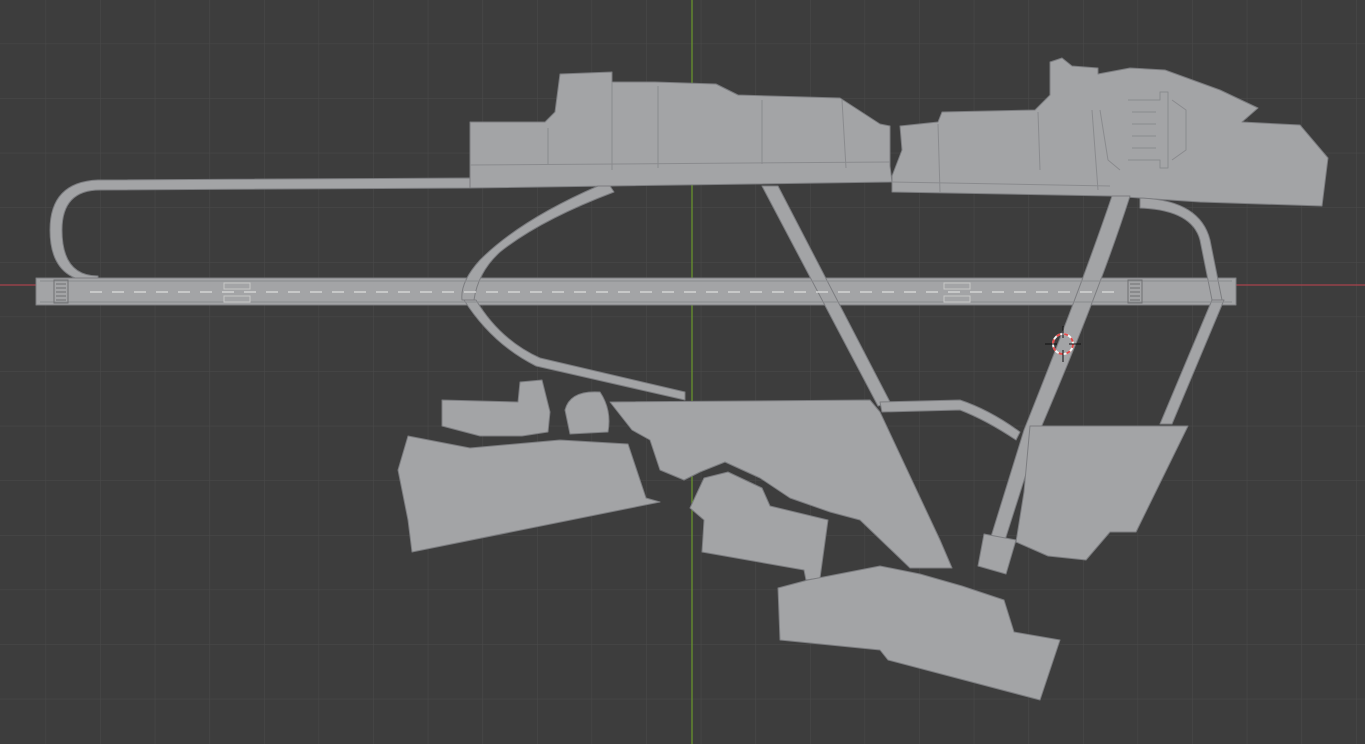 This screenshot has width=1365, height=744. I want to click on south-west-roundabout, so click(587, 413).